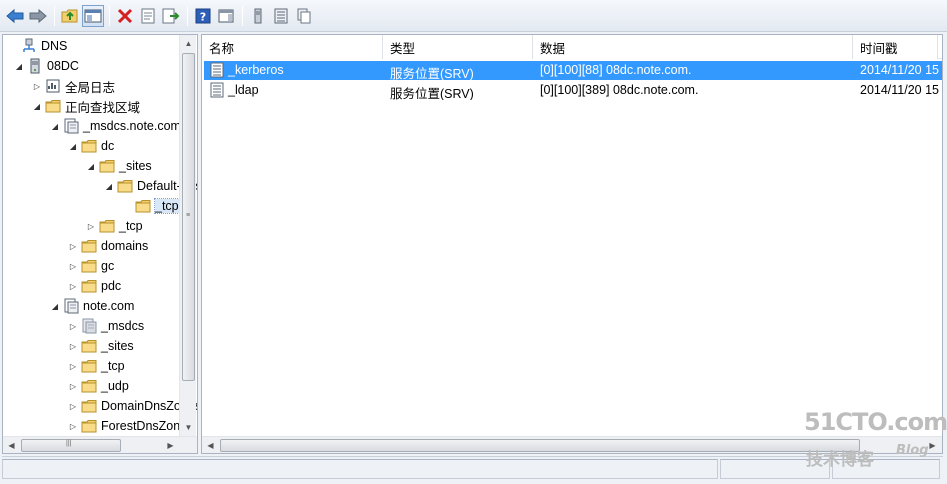 The width and height of the screenshot is (947, 484). Describe the element at coordinates (540, 445) in the screenshot. I see `scroll-thumb` at that location.